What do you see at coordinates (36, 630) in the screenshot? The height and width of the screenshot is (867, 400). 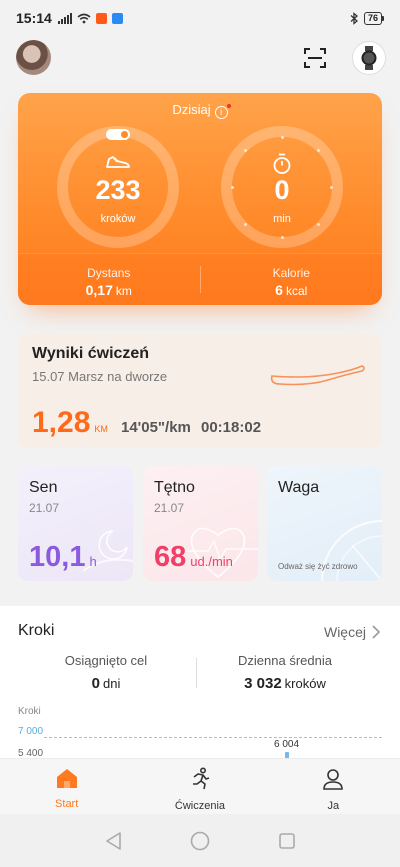 I see `steps-section-title: Kroki` at bounding box center [36, 630].